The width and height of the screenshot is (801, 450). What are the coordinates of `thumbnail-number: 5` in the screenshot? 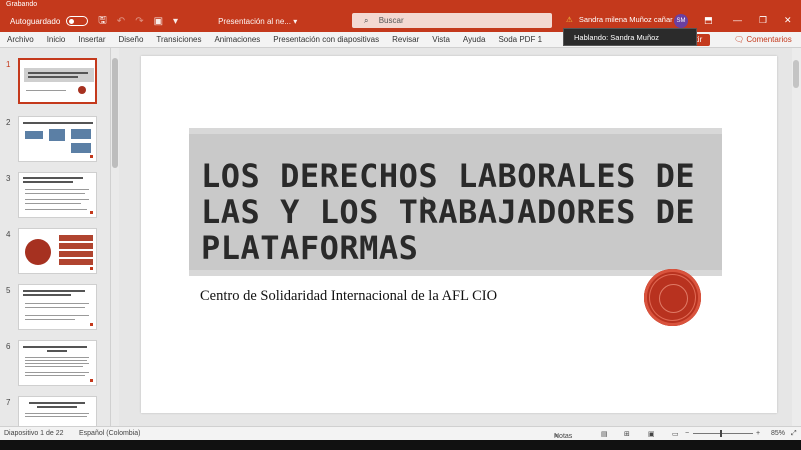 It's located at (8, 290).